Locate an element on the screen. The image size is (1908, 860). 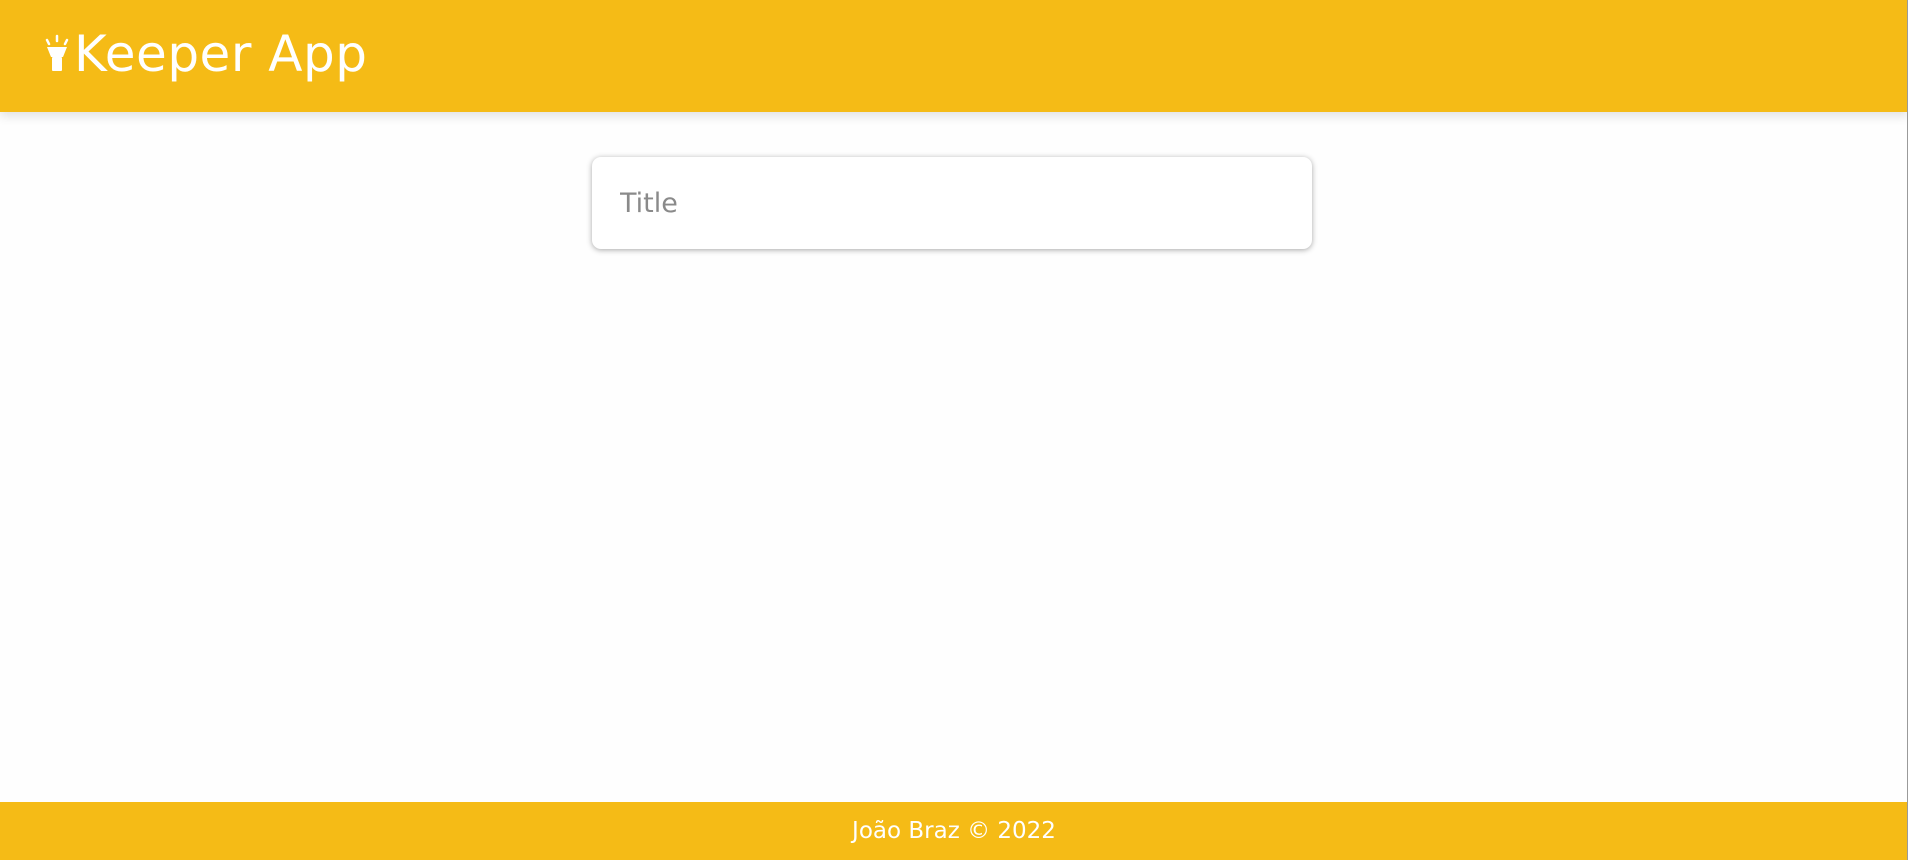
note-title-input is located at coordinates (950, 203).